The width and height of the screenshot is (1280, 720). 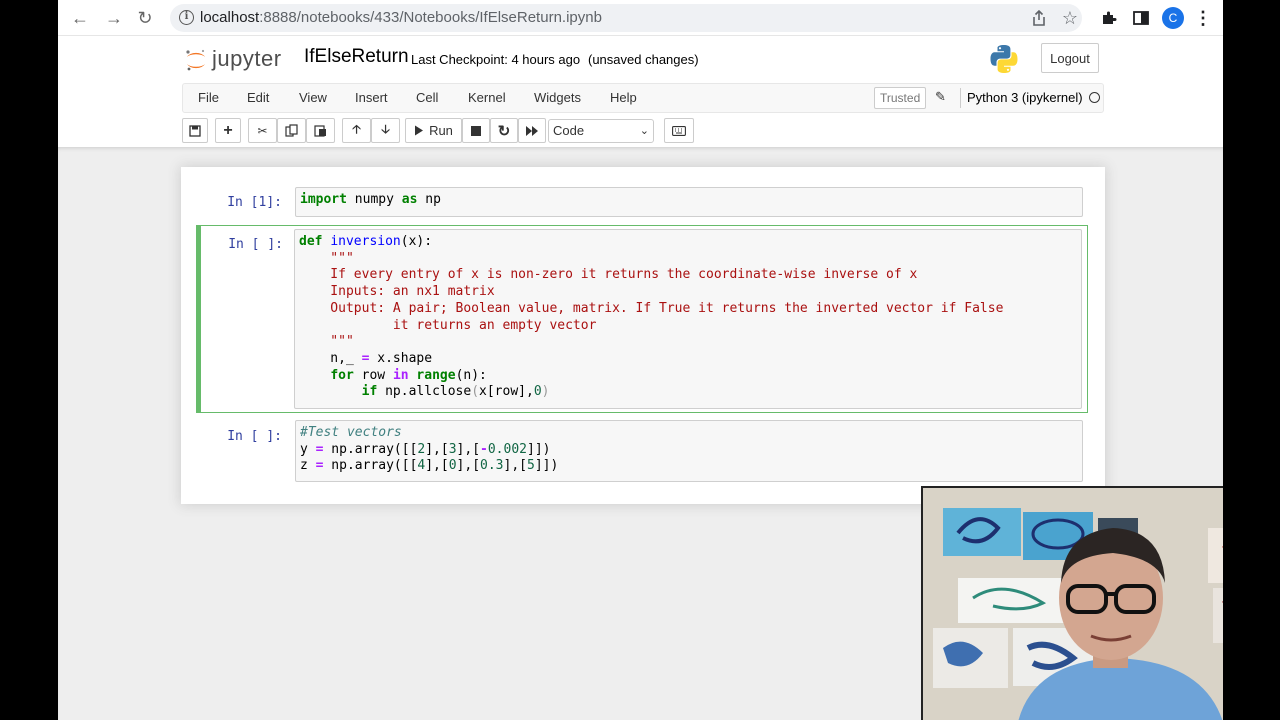 I want to click on arrow-down-icon: 🡣, so click(x=385, y=129).